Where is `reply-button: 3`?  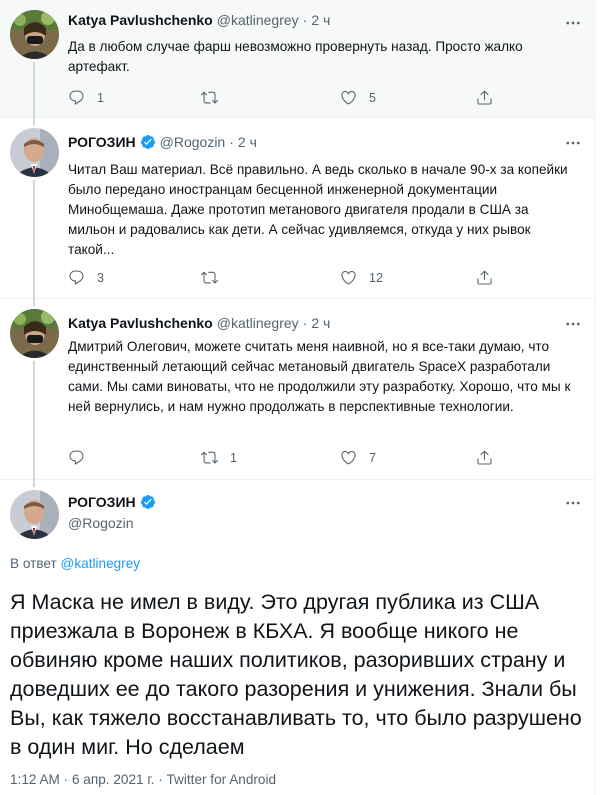
reply-button: 3 is located at coordinates (86, 277).